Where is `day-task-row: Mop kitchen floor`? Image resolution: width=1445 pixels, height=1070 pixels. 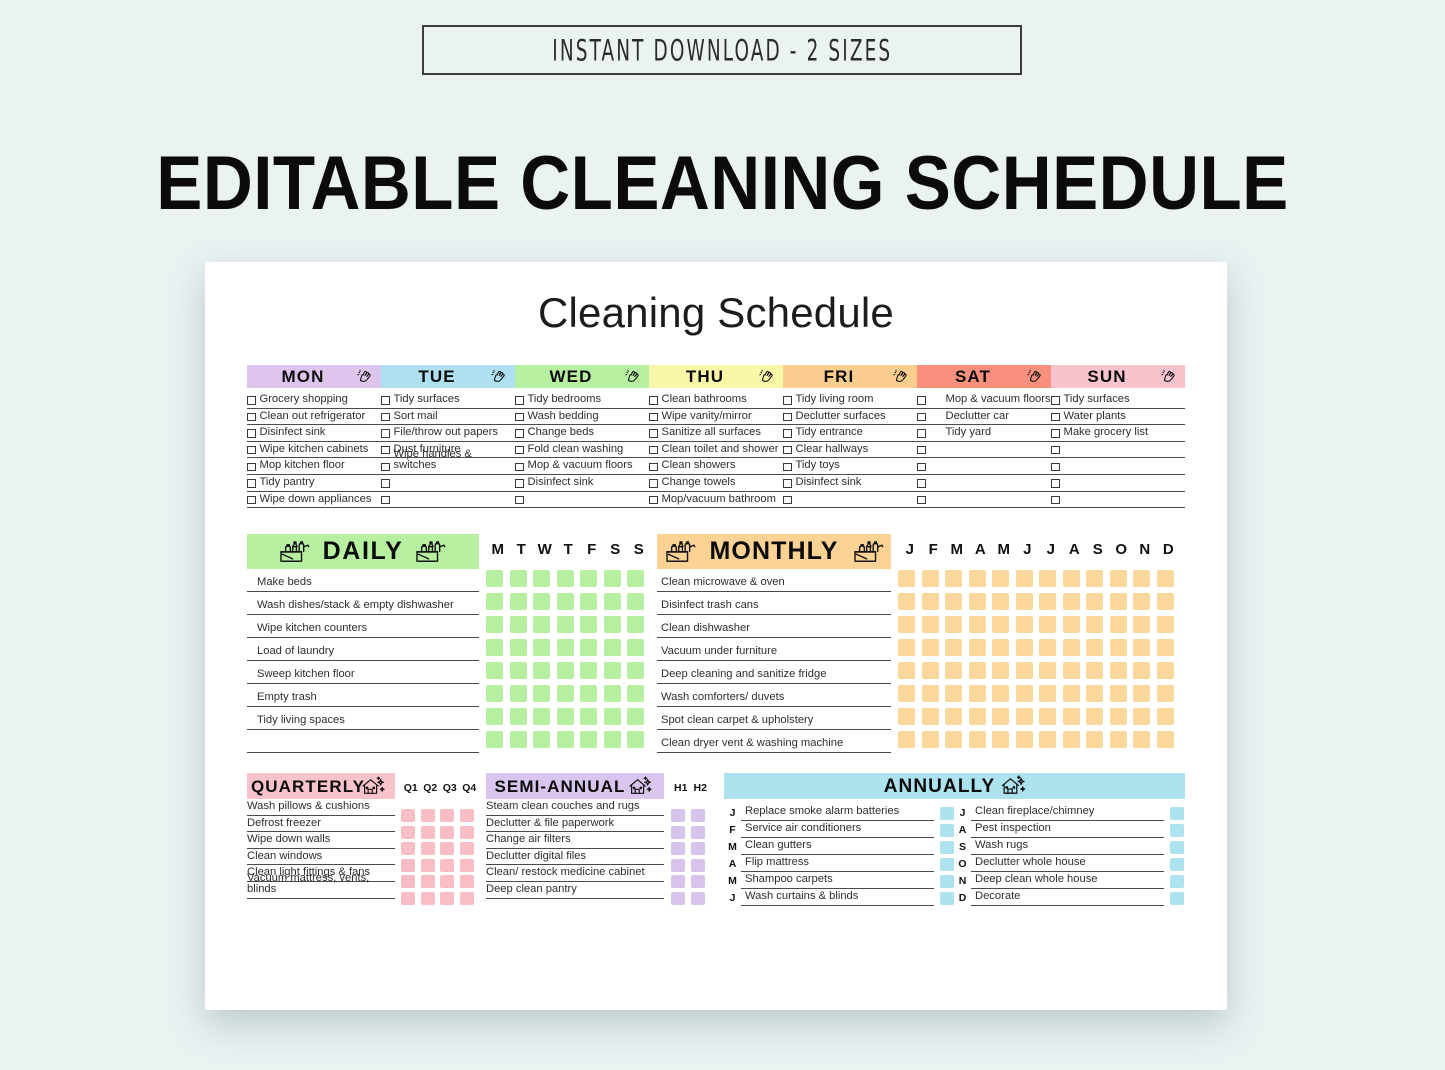 day-task-row: Mop kitchen floor is located at coordinates (314, 466).